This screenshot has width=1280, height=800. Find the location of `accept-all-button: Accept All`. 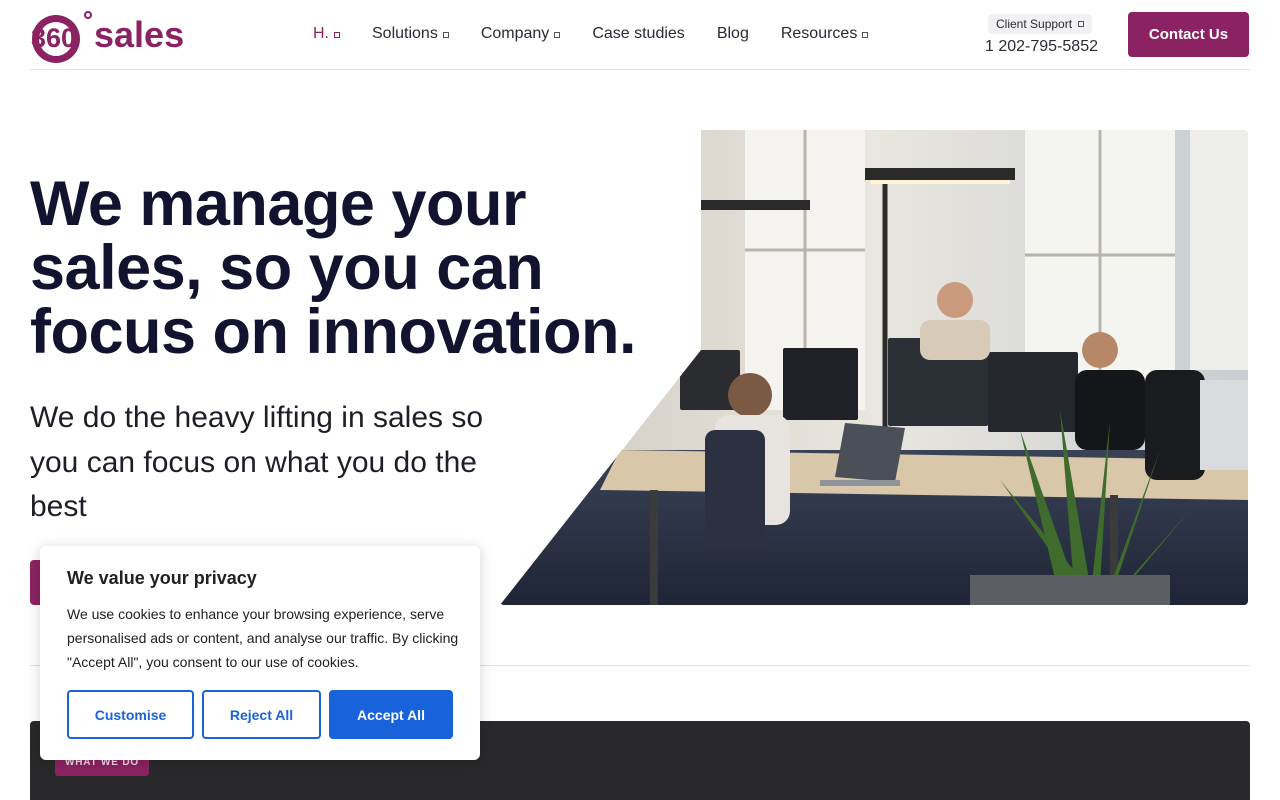

accept-all-button: Accept All is located at coordinates (391, 714).